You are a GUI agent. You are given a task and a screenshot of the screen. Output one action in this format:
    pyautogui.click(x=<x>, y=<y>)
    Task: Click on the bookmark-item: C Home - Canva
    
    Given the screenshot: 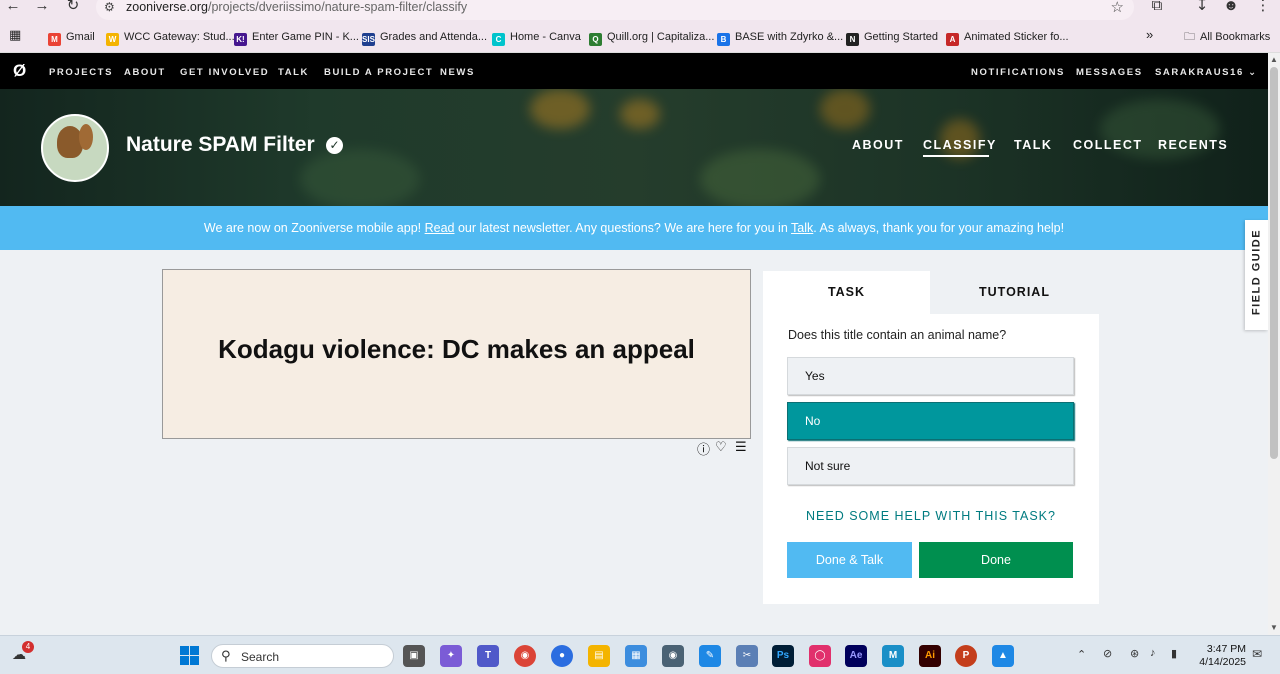 What is the action you would take?
    pyautogui.click(x=536, y=37)
    